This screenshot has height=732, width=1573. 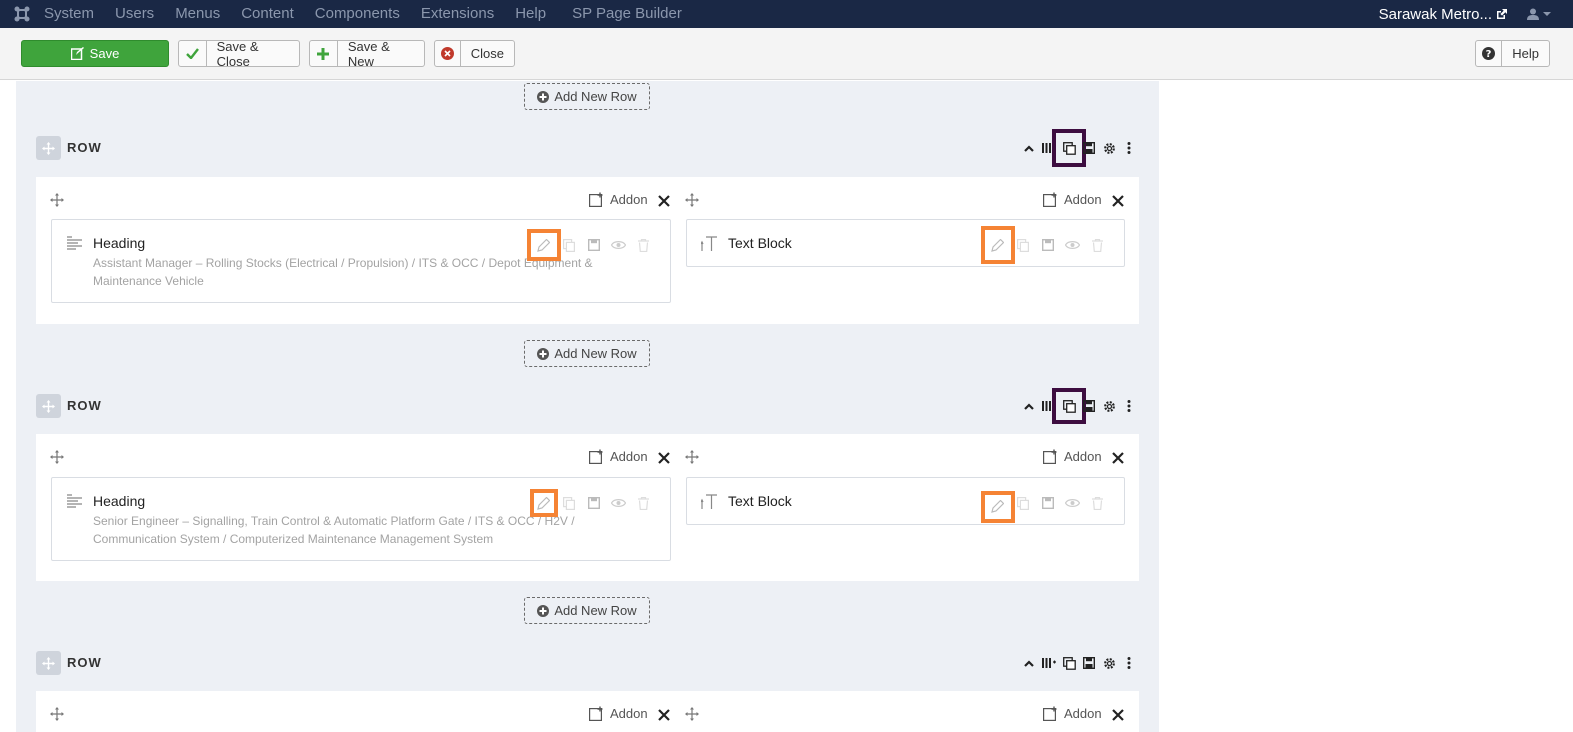 What do you see at coordinates (22, 14) in the screenshot?
I see `joomla-logo-icon` at bounding box center [22, 14].